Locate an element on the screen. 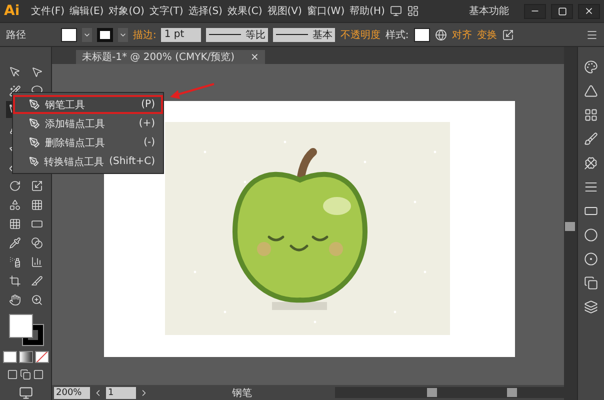 This screenshot has height=400, width=604. opacity-link: 不透明度 is located at coordinates (360, 35).